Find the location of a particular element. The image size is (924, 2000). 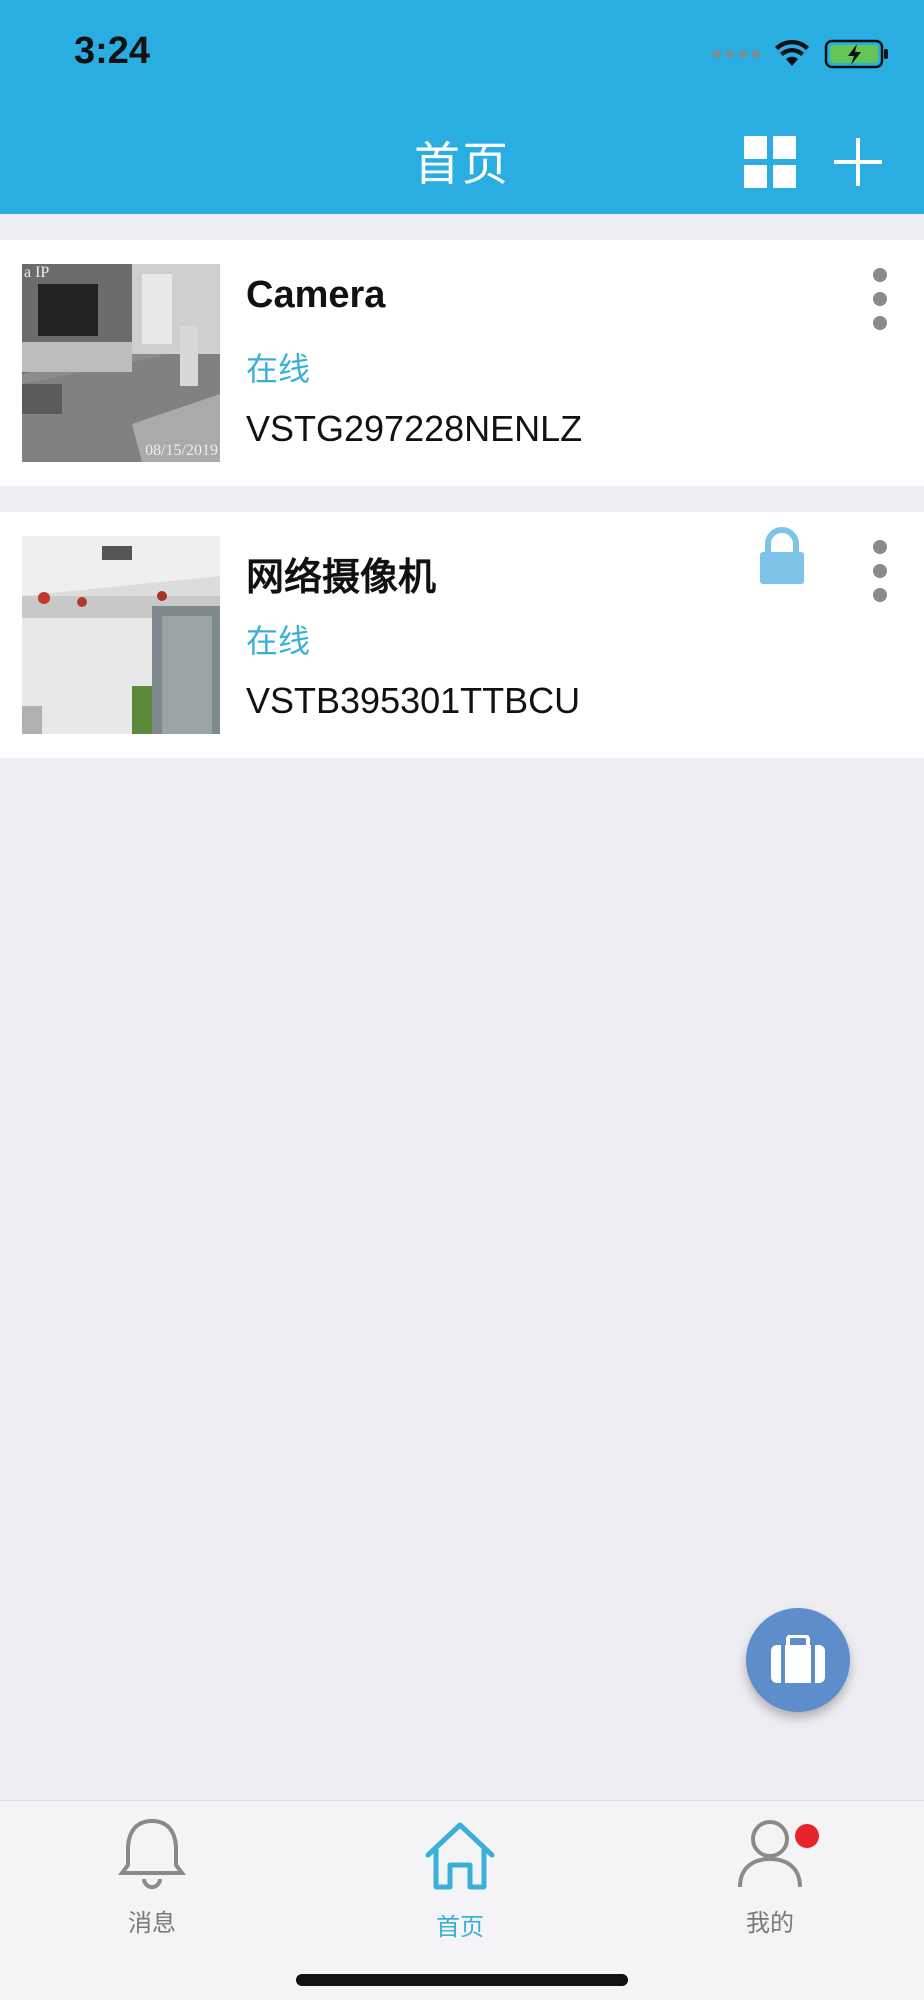

lock-icon is located at coordinates (782, 555).